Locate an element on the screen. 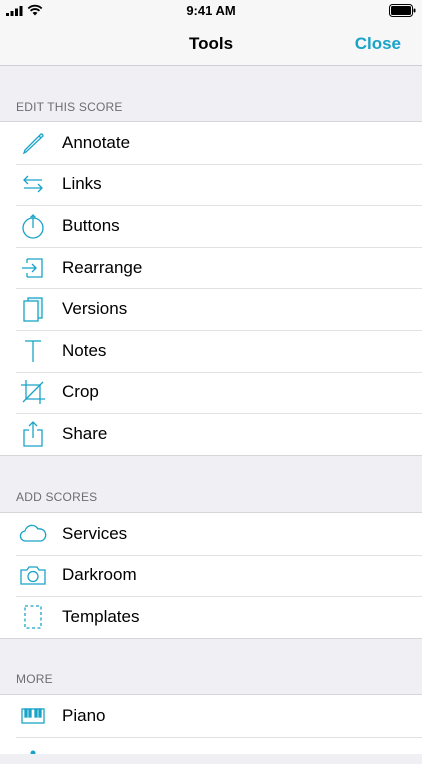  section-header-add: ADD SCORES is located at coordinates (57, 497).